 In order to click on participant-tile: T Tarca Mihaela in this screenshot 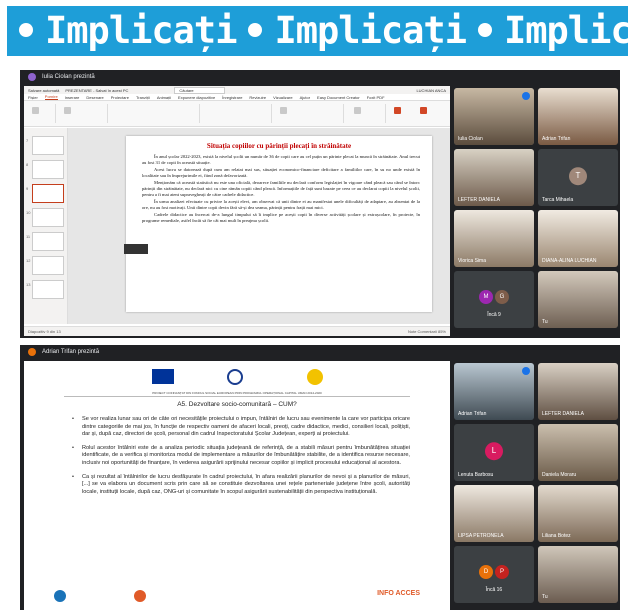, I will do `click(578, 177)`.